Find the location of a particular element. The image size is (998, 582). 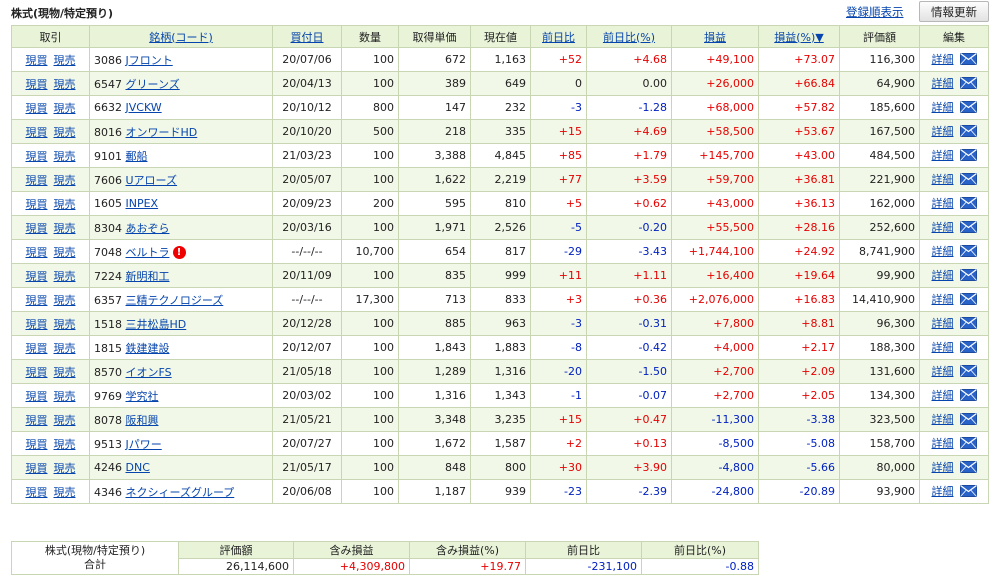

col-issue-code: 銘柄(コード) is located at coordinates (181, 36).